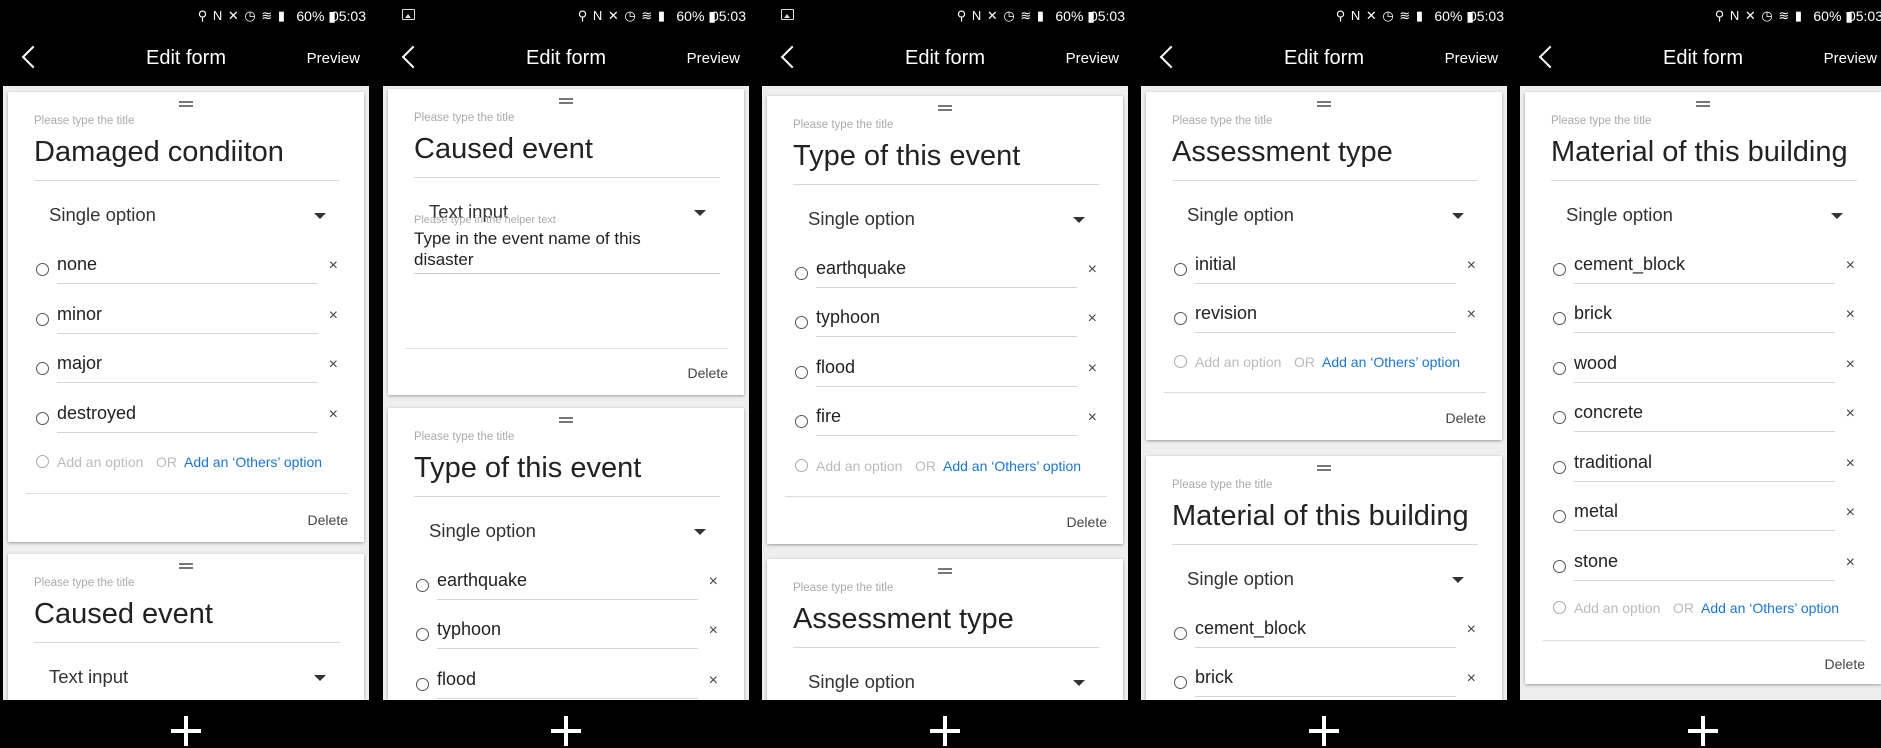 This screenshot has width=1881, height=748. What do you see at coordinates (1215, 264) in the screenshot?
I see `option-label: initial` at bounding box center [1215, 264].